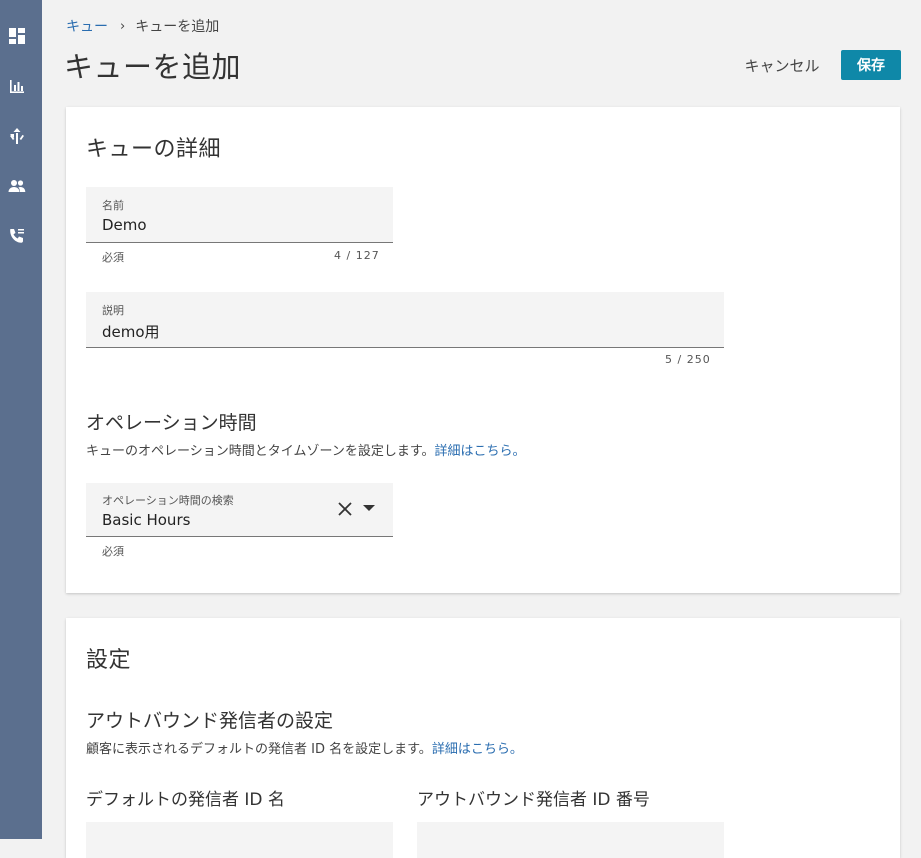 The height and width of the screenshot is (858, 921). What do you see at coordinates (17, 86) in the screenshot?
I see `analytics-icon` at bounding box center [17, 86].